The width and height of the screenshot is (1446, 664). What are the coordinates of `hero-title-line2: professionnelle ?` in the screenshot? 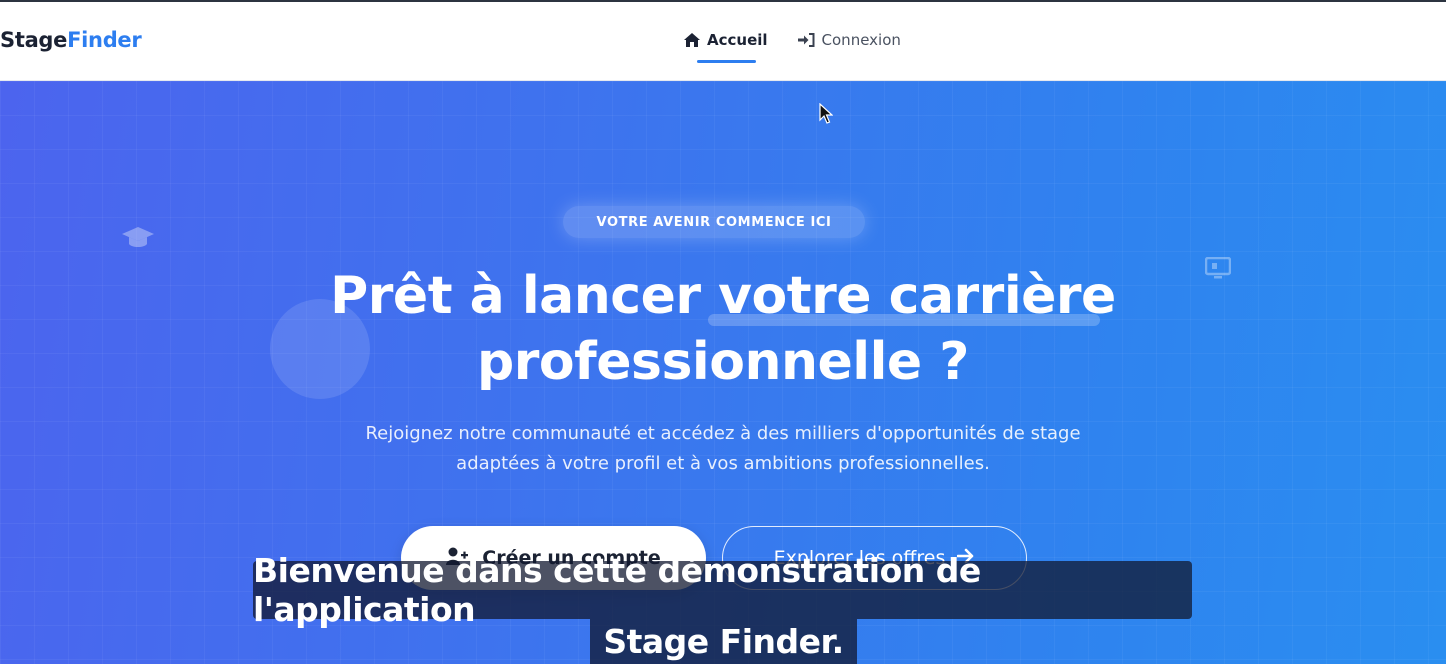 It's located at (723, 362).